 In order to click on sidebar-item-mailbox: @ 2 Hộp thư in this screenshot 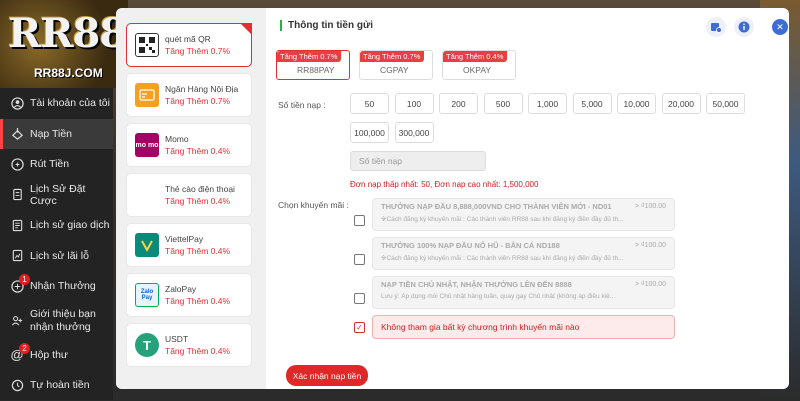, I will do `click(56, 355)`.